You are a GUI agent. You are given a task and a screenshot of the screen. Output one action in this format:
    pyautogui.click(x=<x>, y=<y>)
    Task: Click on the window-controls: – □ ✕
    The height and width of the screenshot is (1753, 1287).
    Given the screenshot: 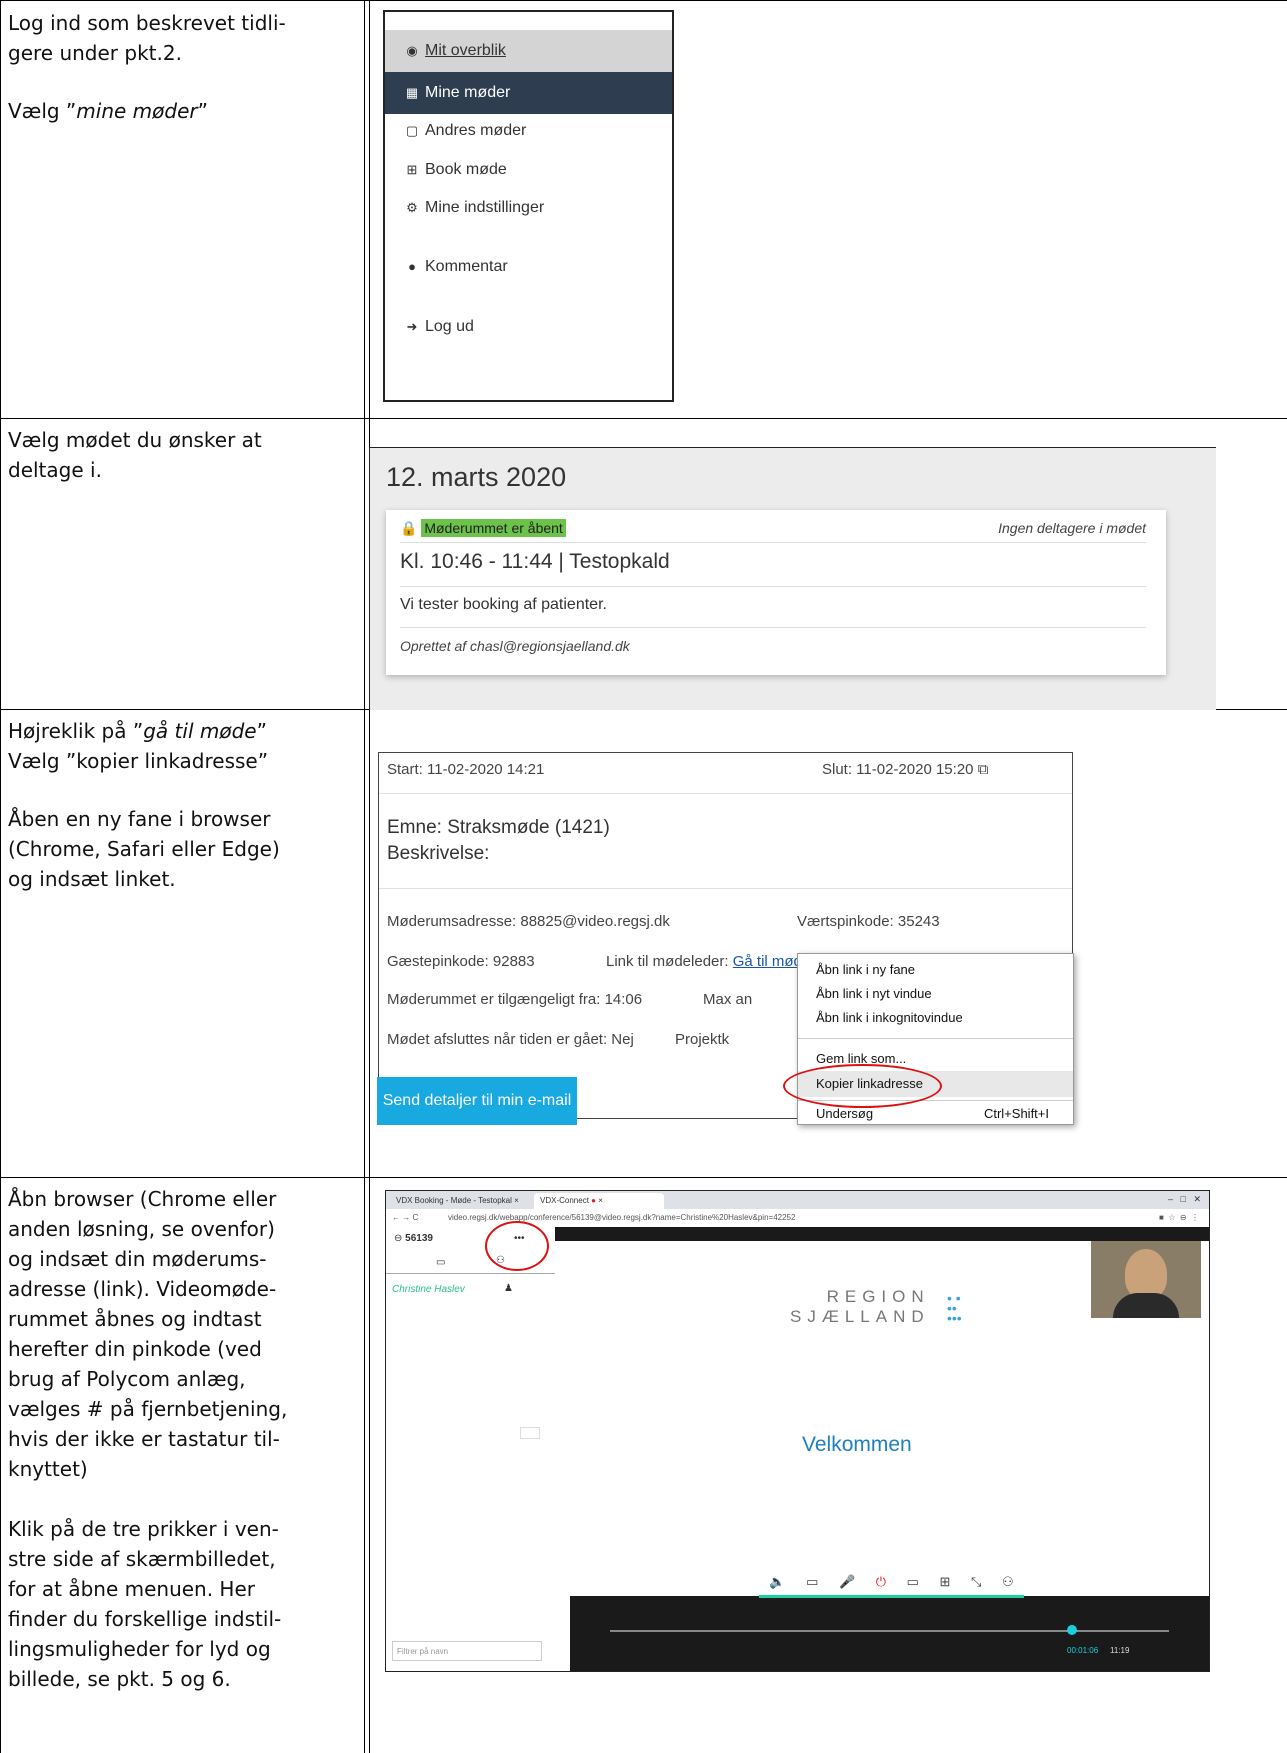 What is the action you would take?
    pyautogui.click(x=1184, y=1199)
    